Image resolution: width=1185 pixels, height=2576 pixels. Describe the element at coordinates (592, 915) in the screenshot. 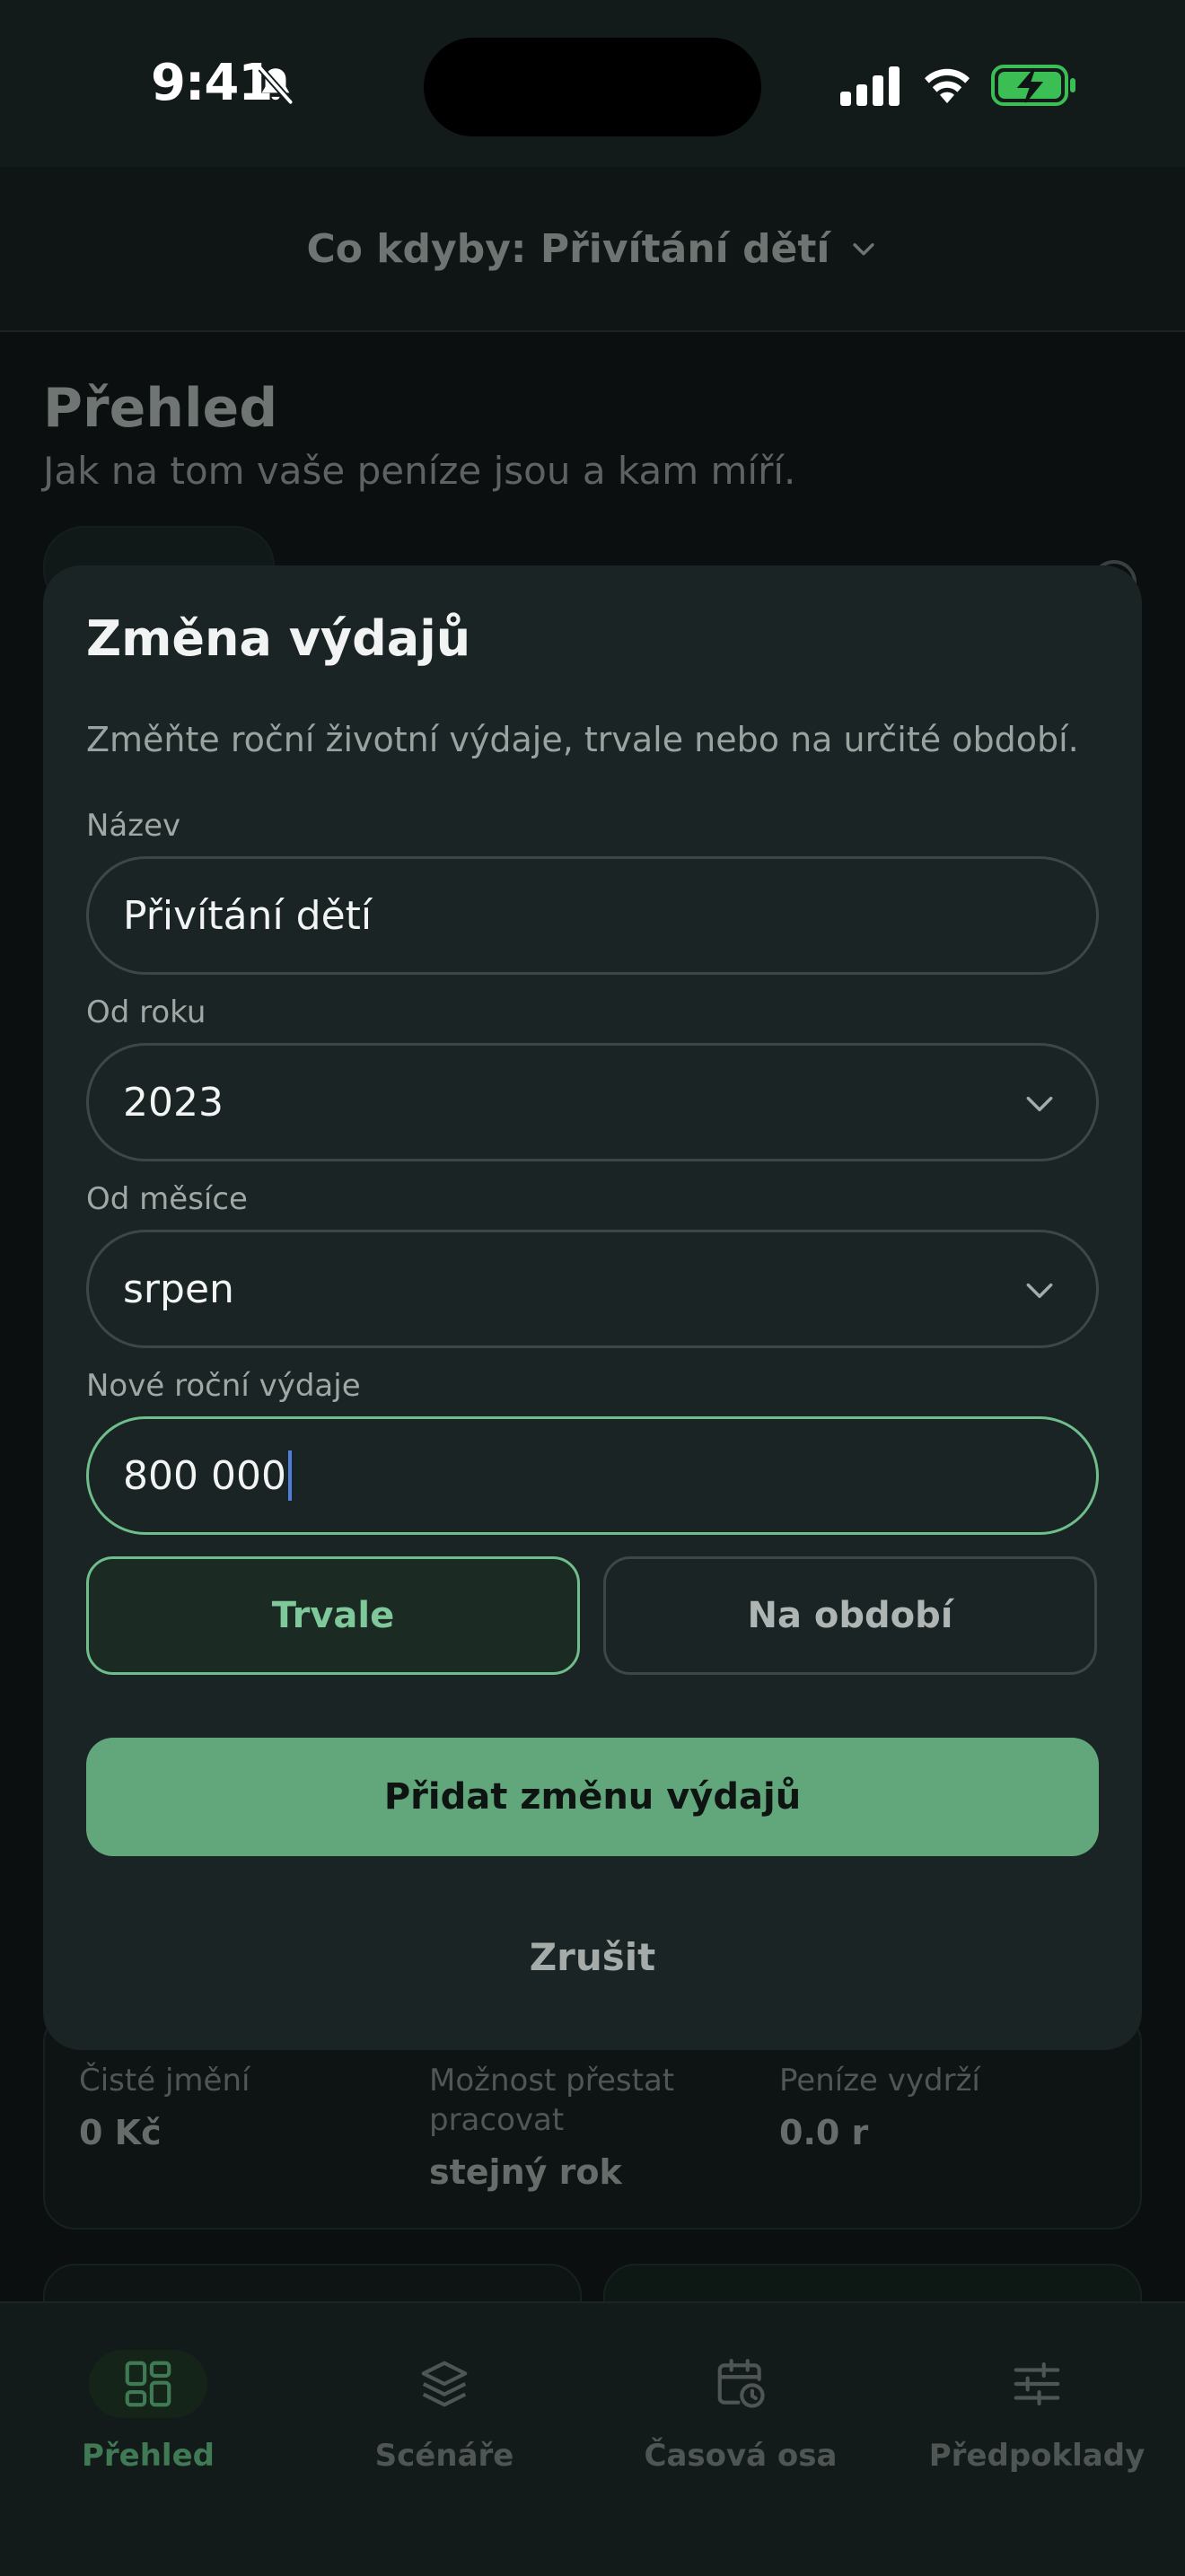

I see `name-input: Přivítání dětí` at that location.